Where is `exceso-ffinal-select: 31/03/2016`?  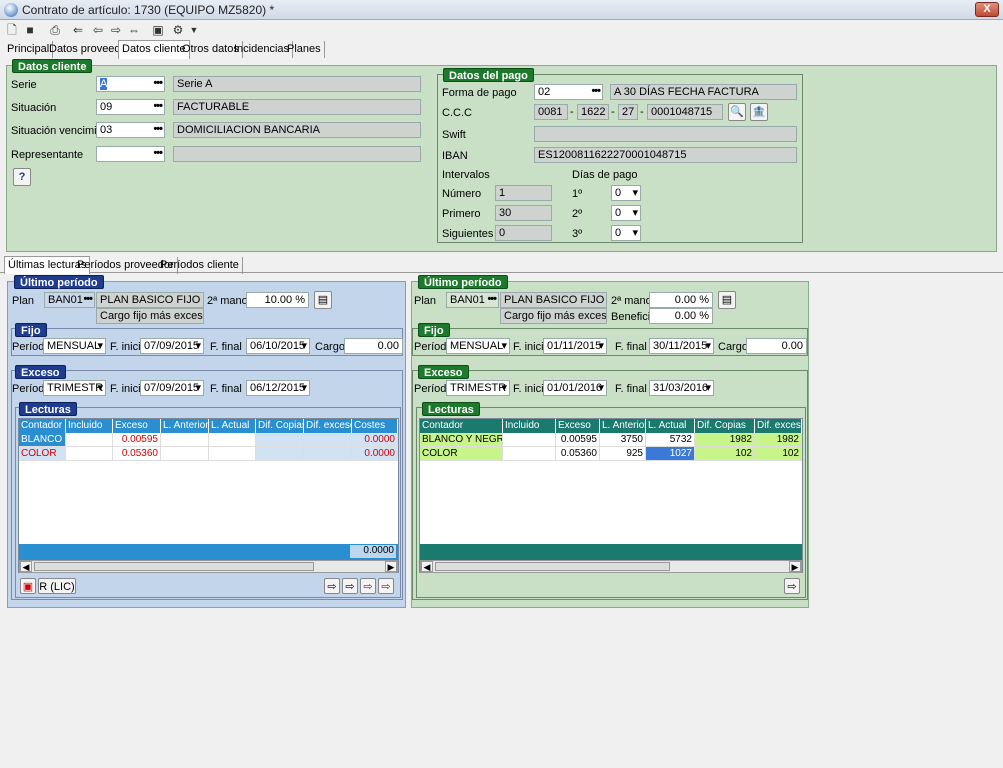
exceso-ffinal-select: 31/03/2016 is located at coordinates (681, 388).